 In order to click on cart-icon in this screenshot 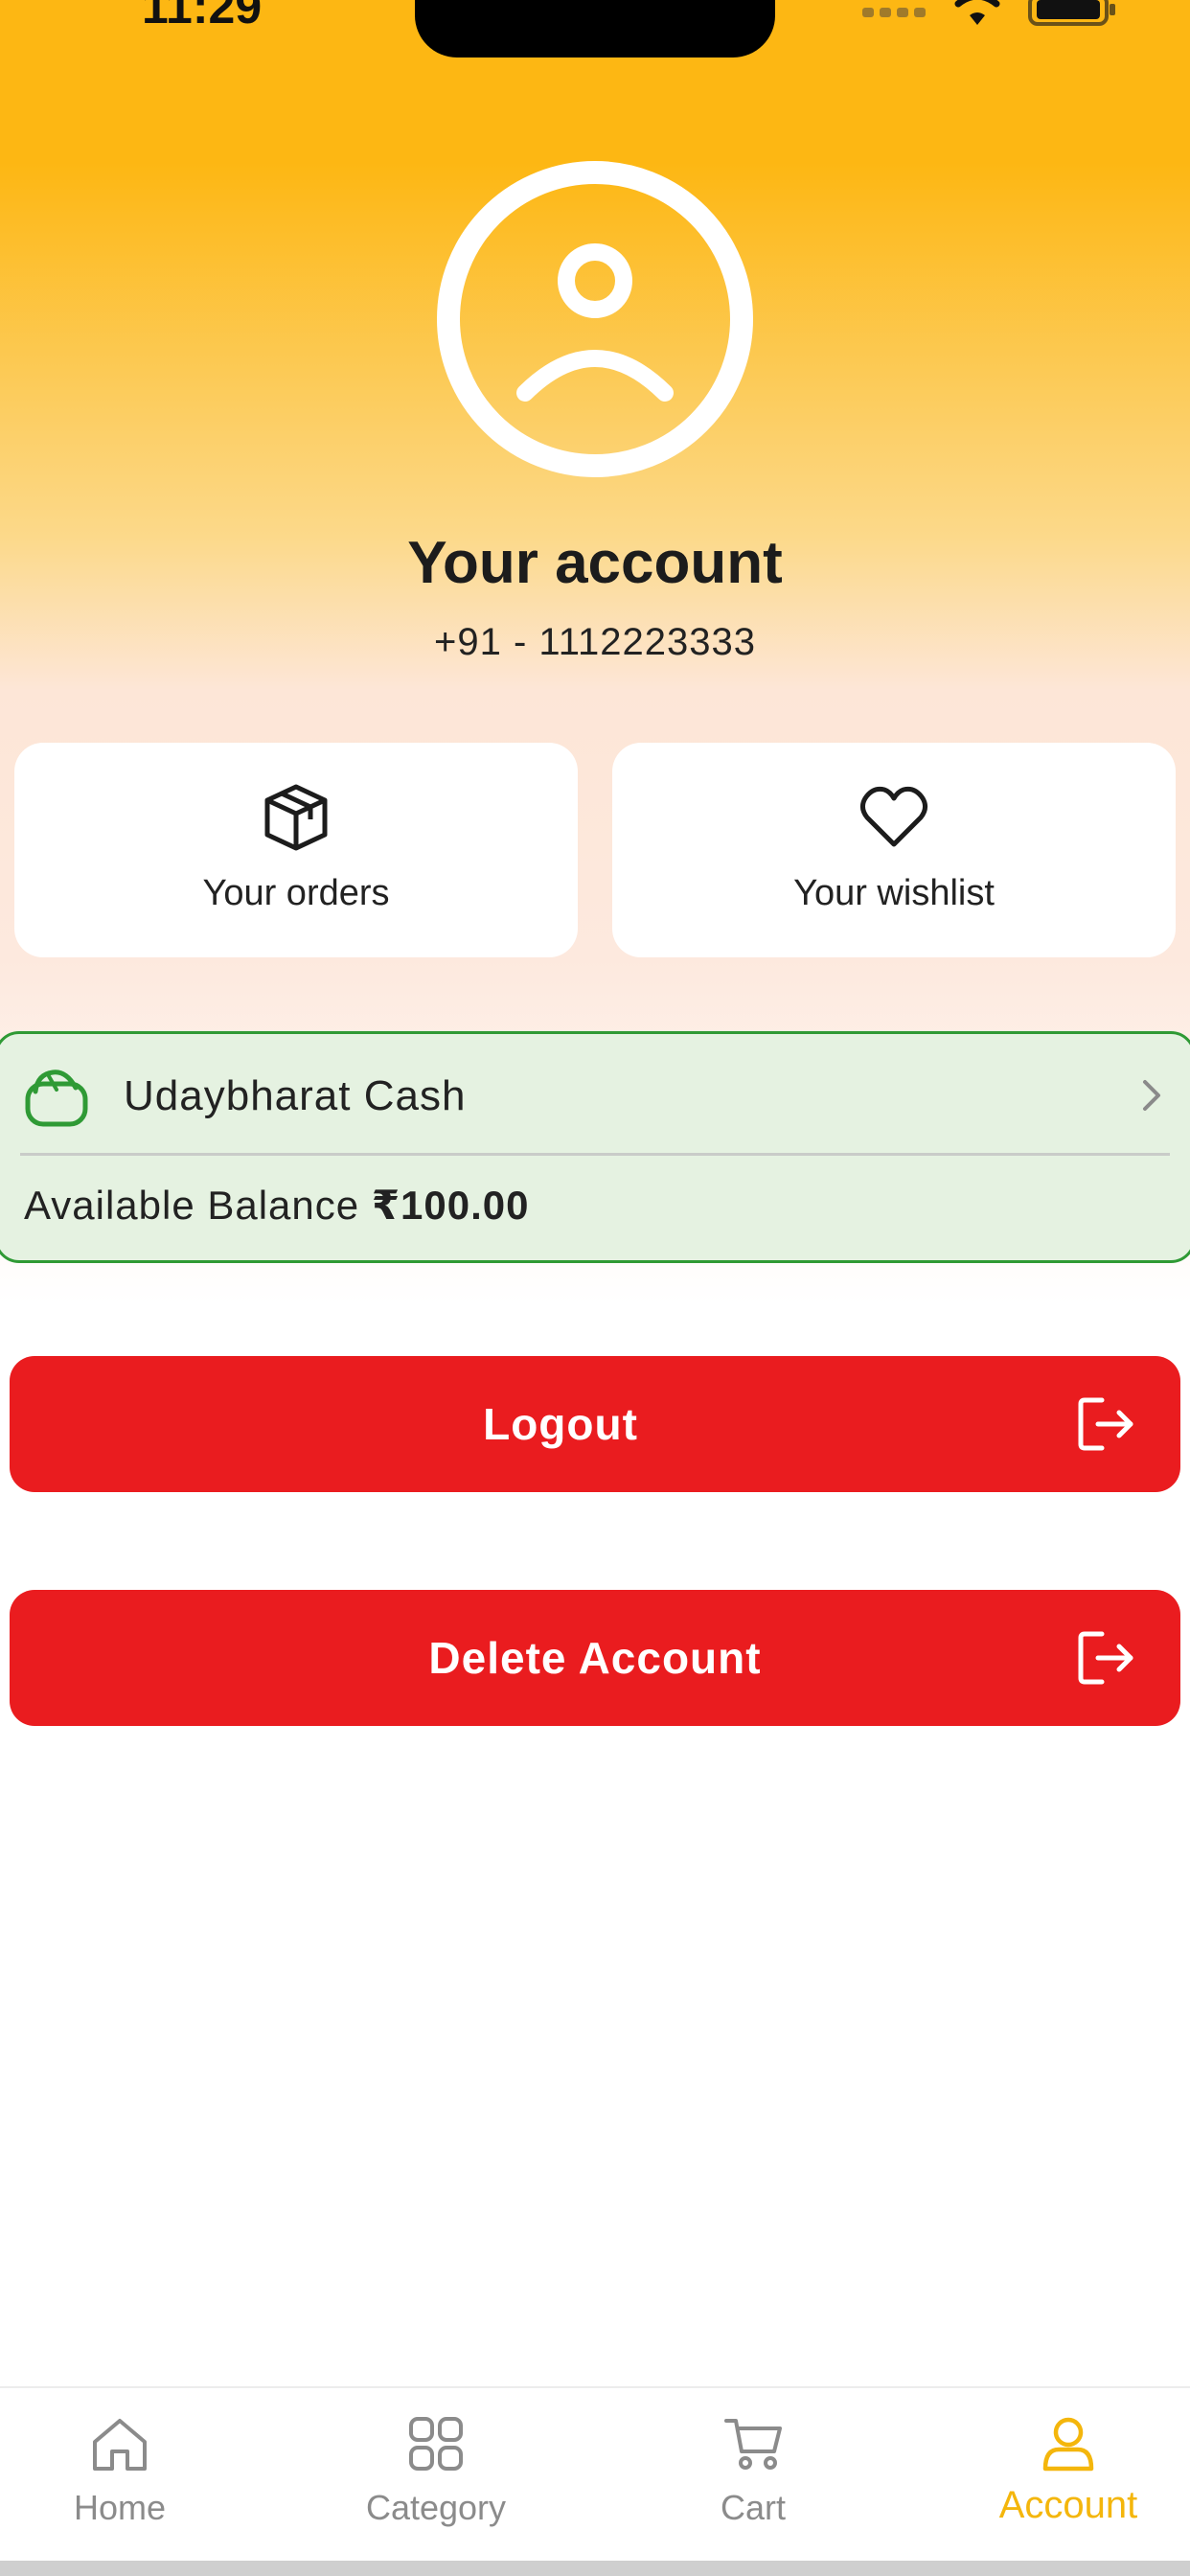, I will do `click(753, 2444)`.